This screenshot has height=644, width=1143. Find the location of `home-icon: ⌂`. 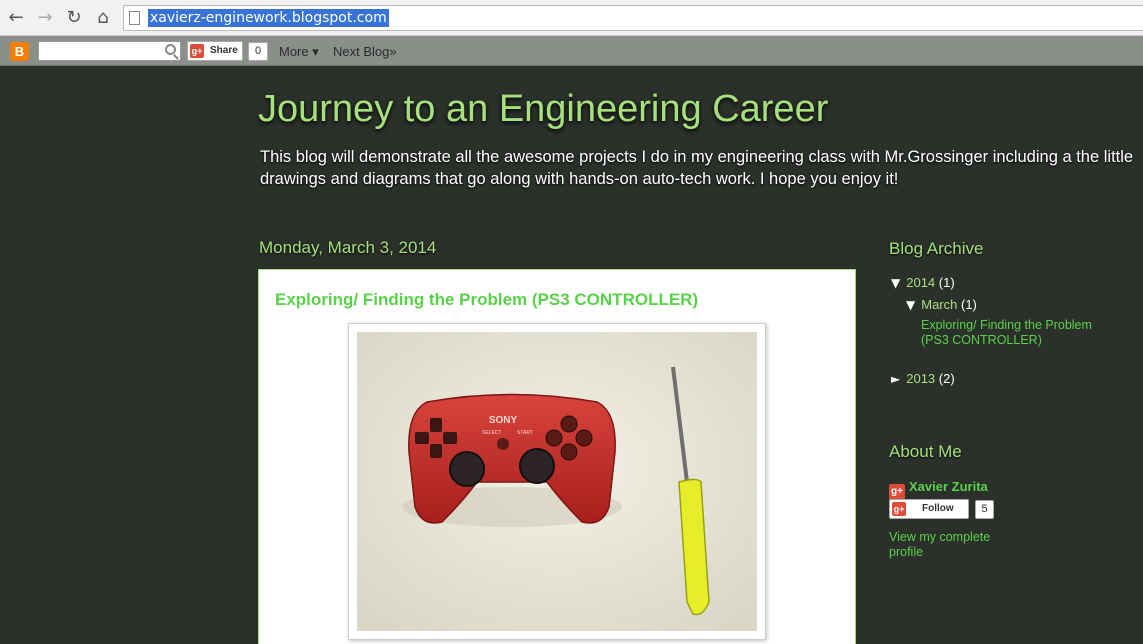

home-icon: ⌂ is located at coordinates (103, 18).